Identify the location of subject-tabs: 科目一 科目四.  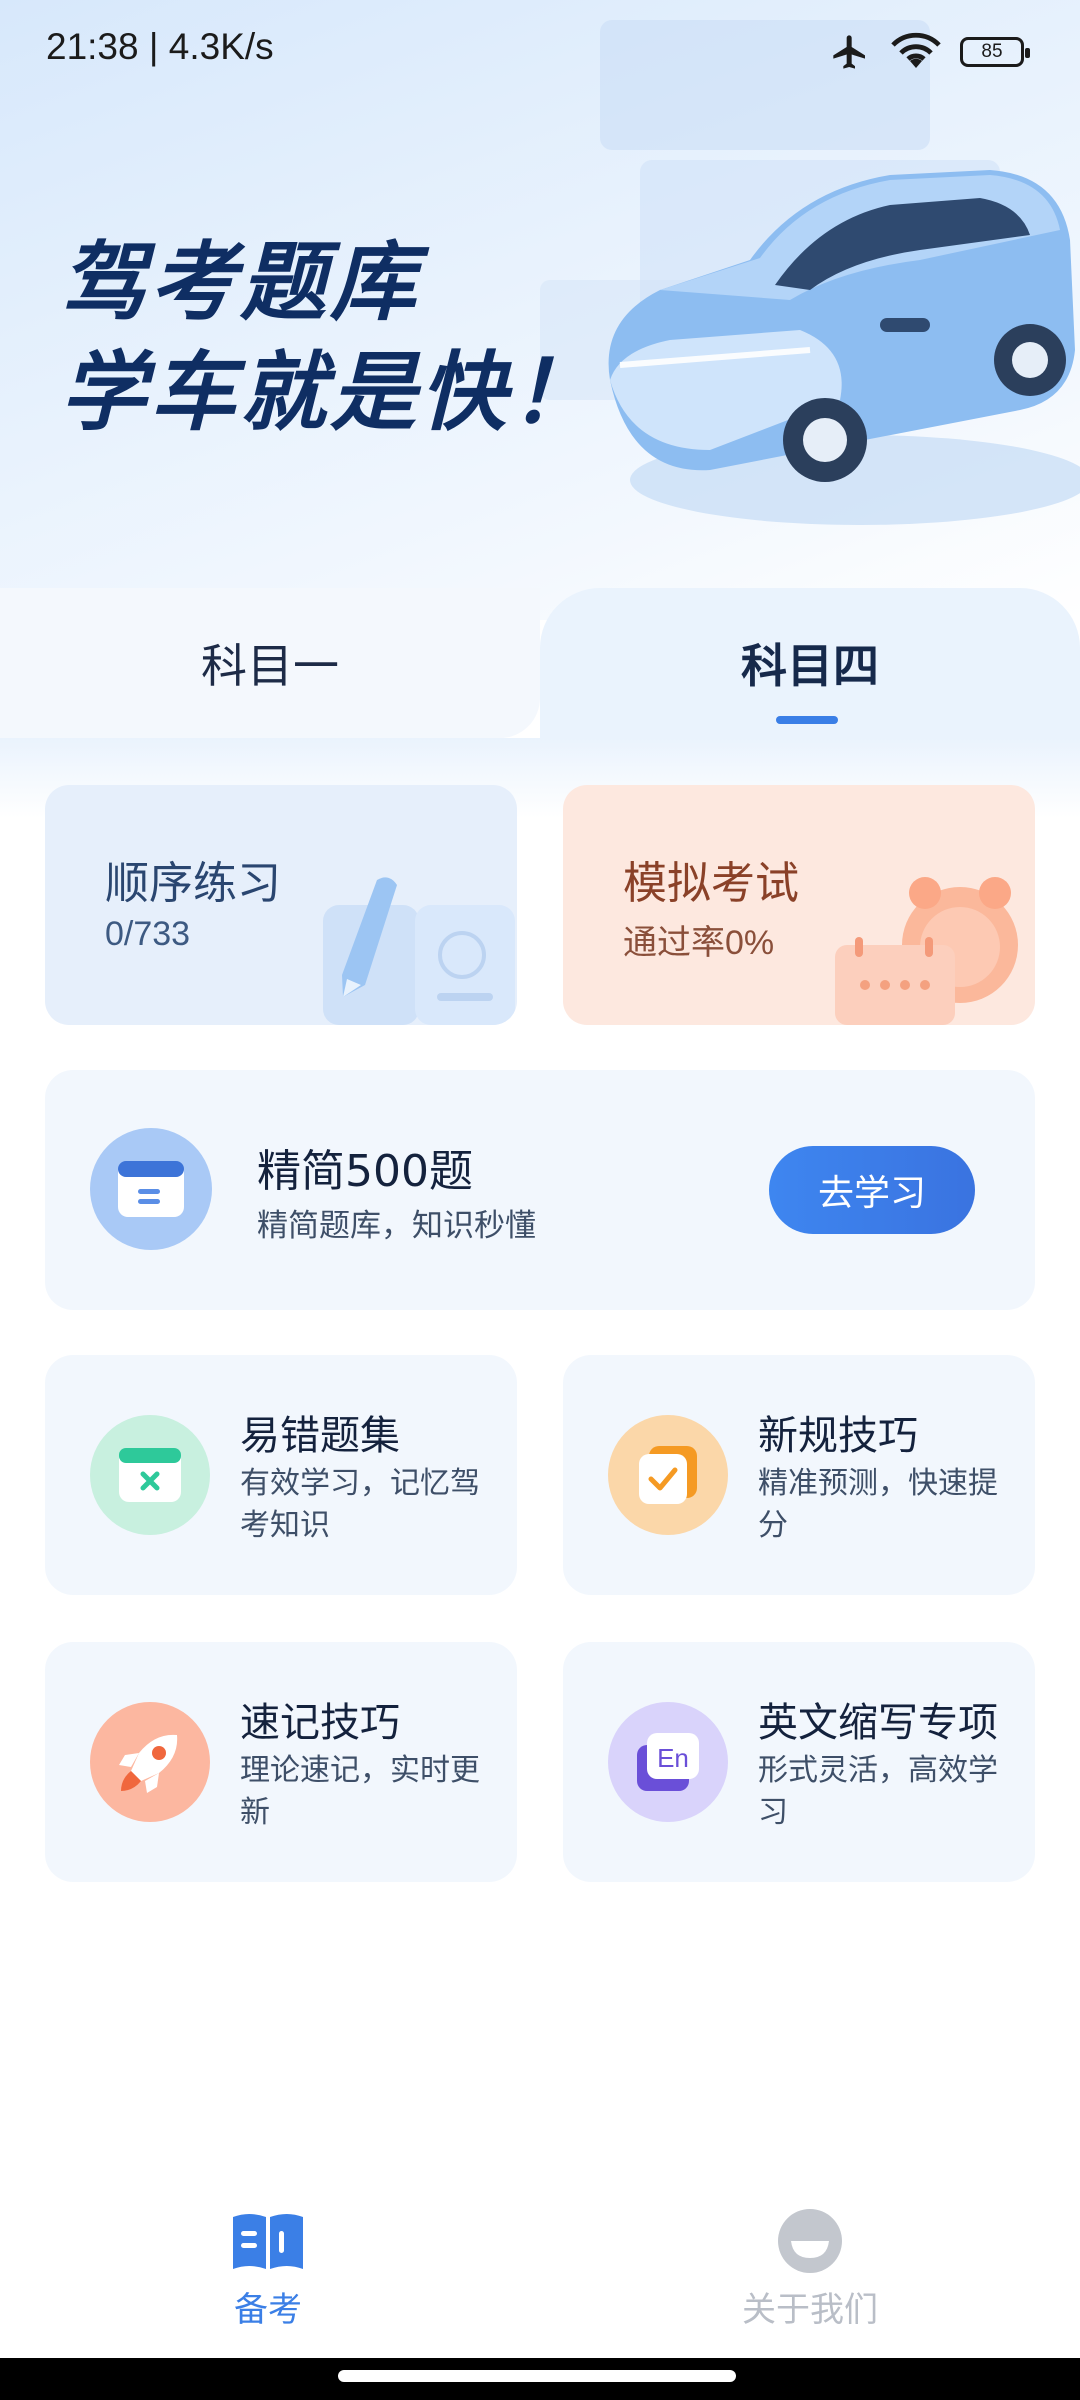
(540, 663).